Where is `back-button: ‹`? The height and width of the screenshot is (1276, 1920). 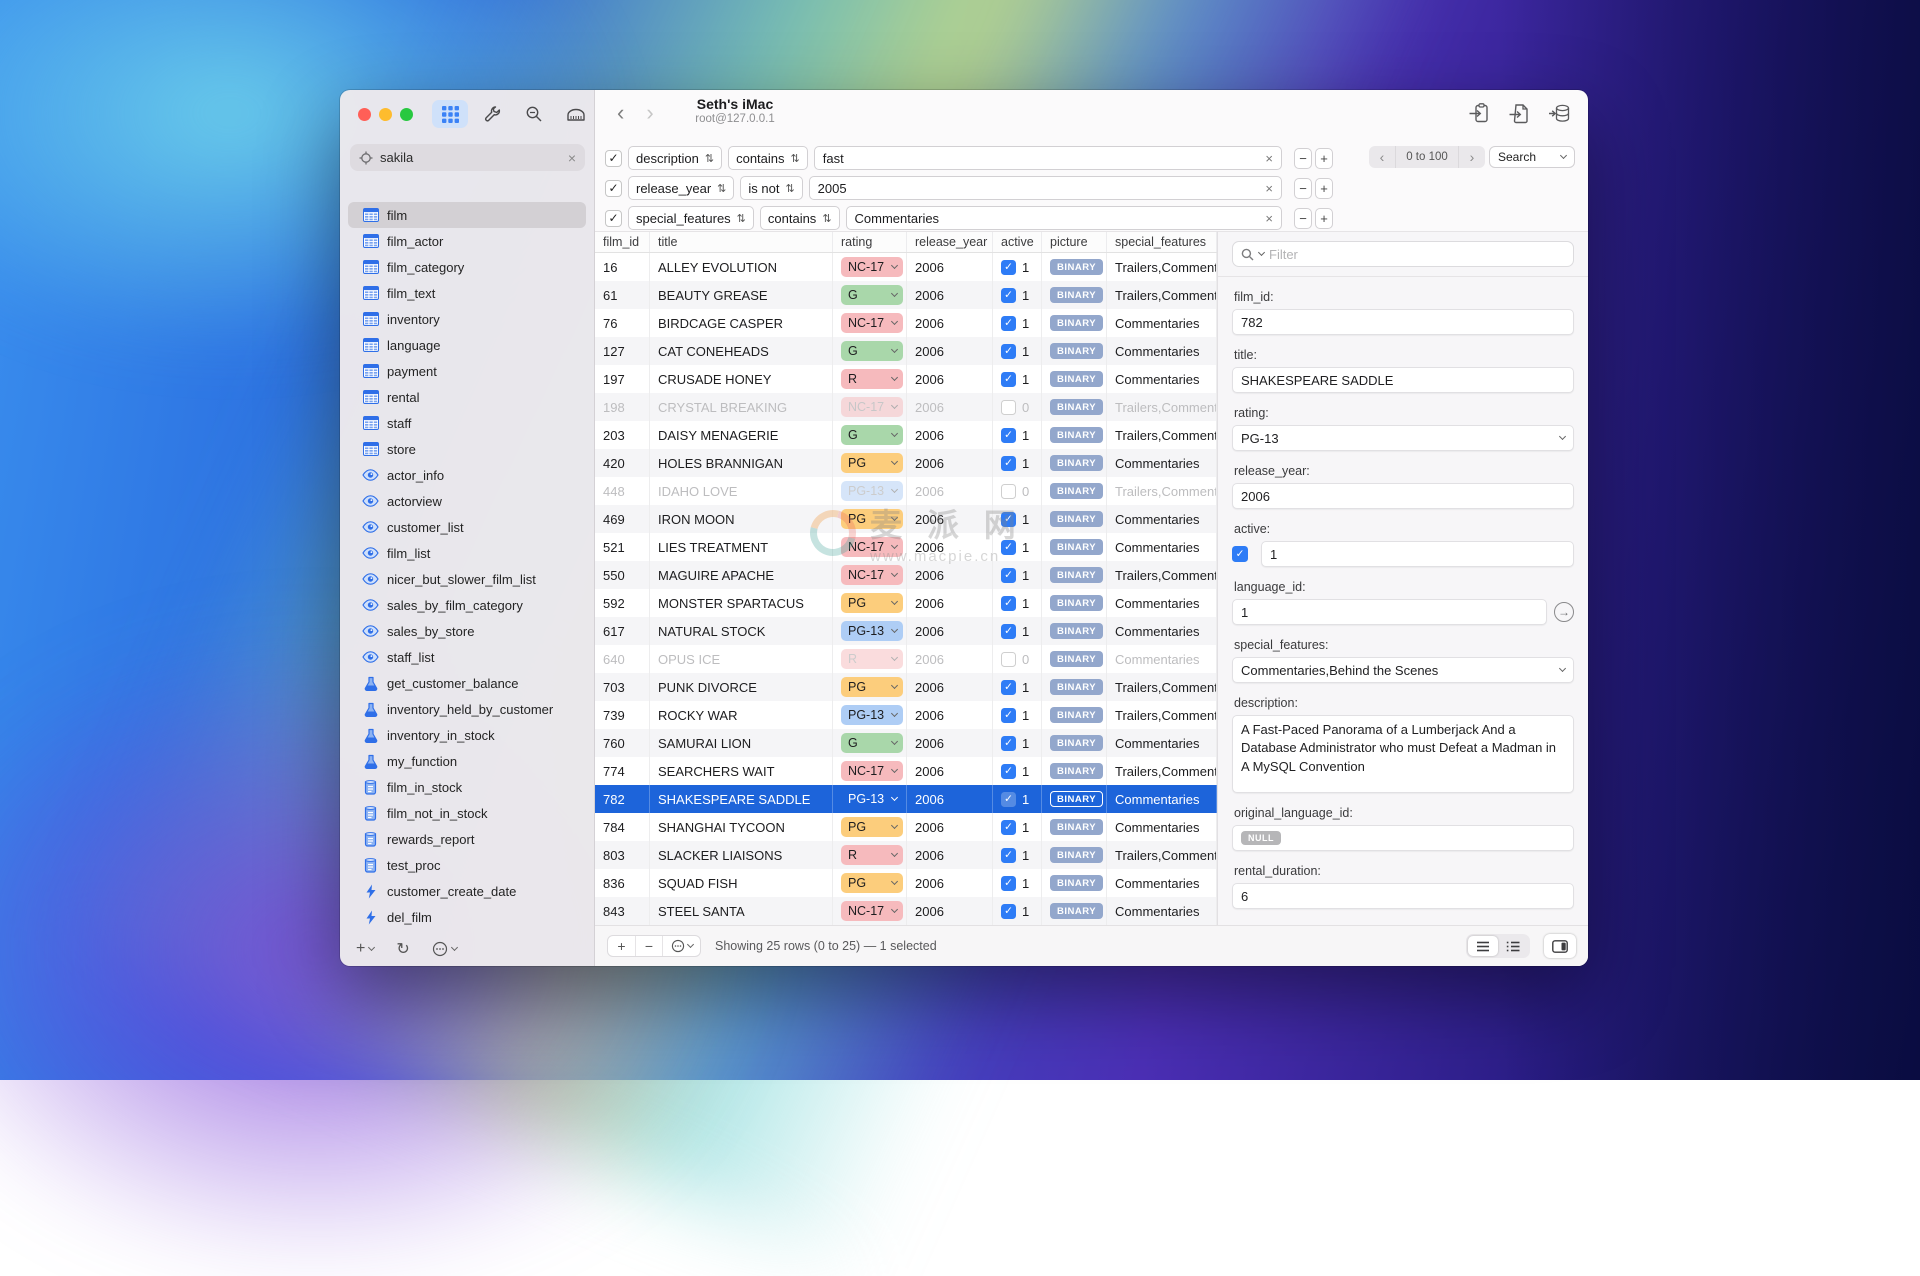
back-button: ‹ is located at coordinates (620, 113).